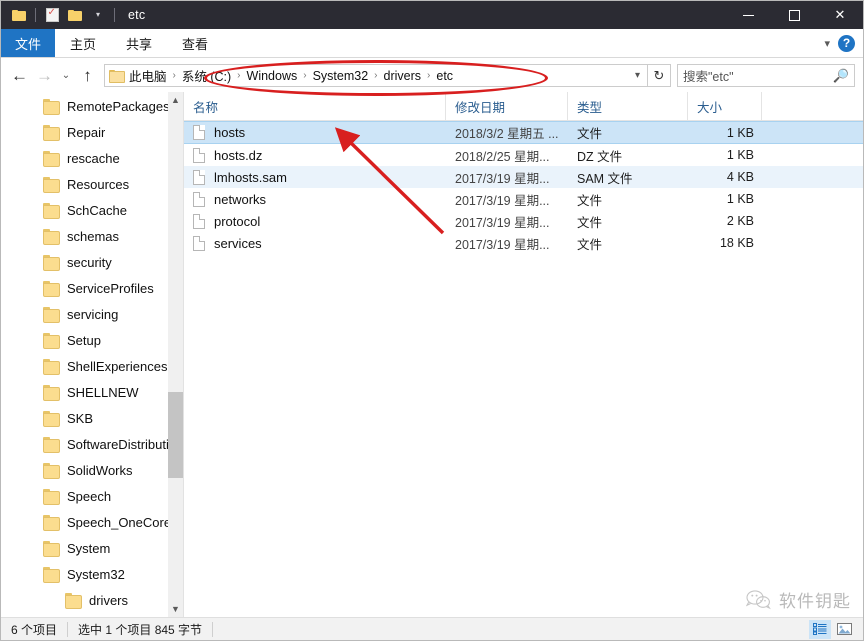 This screenshot has width=864, height=641. What do you see at coordinates (97, 210) in the screenshot?
I see `sidebar-item-label: SchCache` at bounding box center [97, 210].